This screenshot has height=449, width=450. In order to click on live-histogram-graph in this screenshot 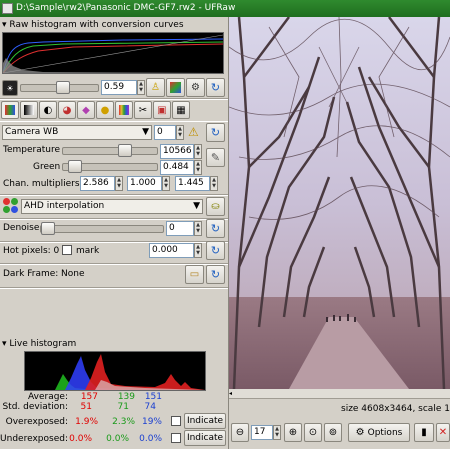, I will do `click(130, 372)`.